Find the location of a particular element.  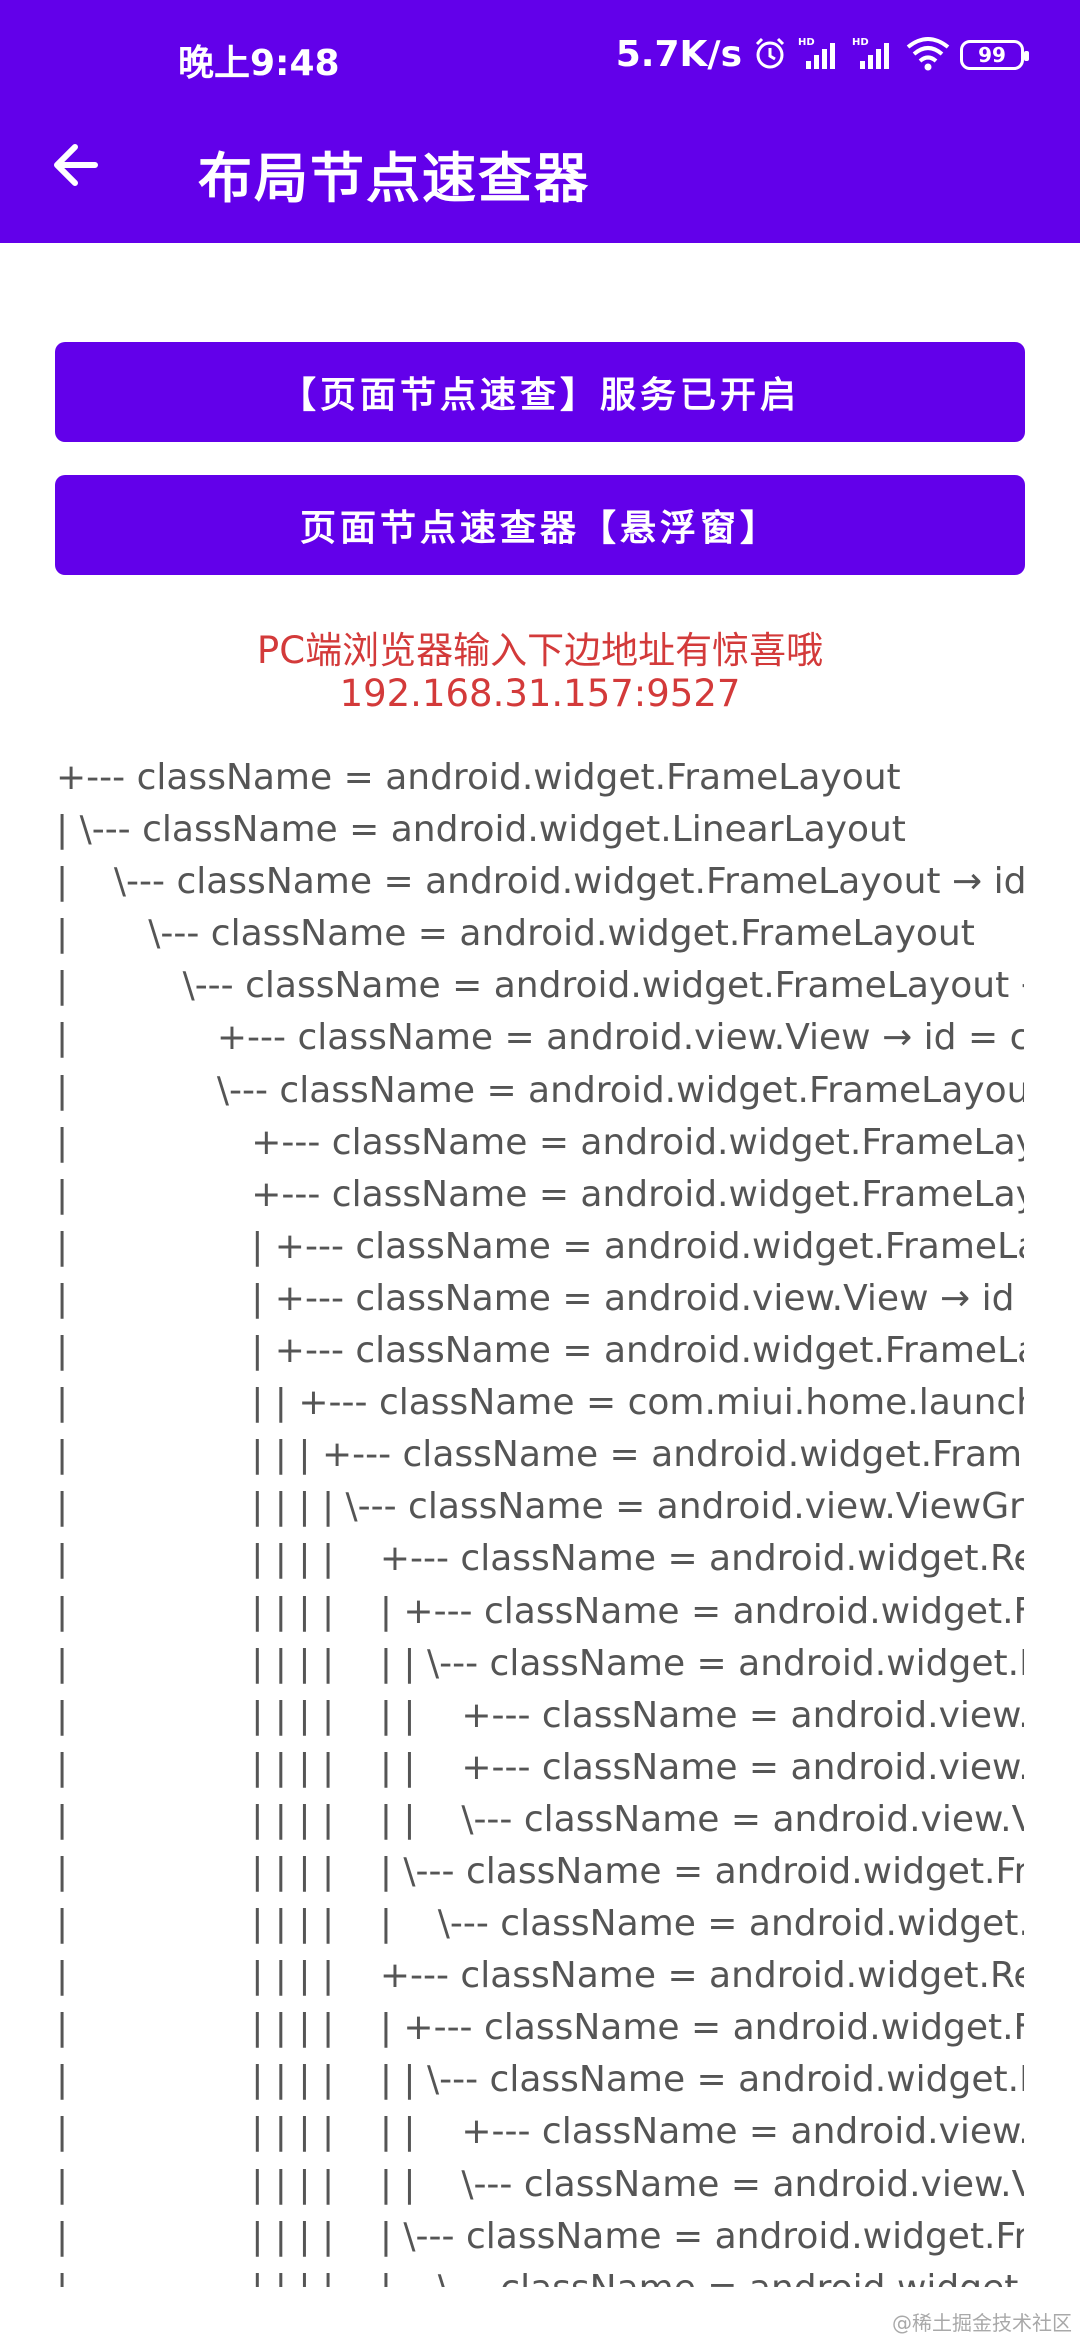

battery-icon: 99 is located at coordinates (994, 54).